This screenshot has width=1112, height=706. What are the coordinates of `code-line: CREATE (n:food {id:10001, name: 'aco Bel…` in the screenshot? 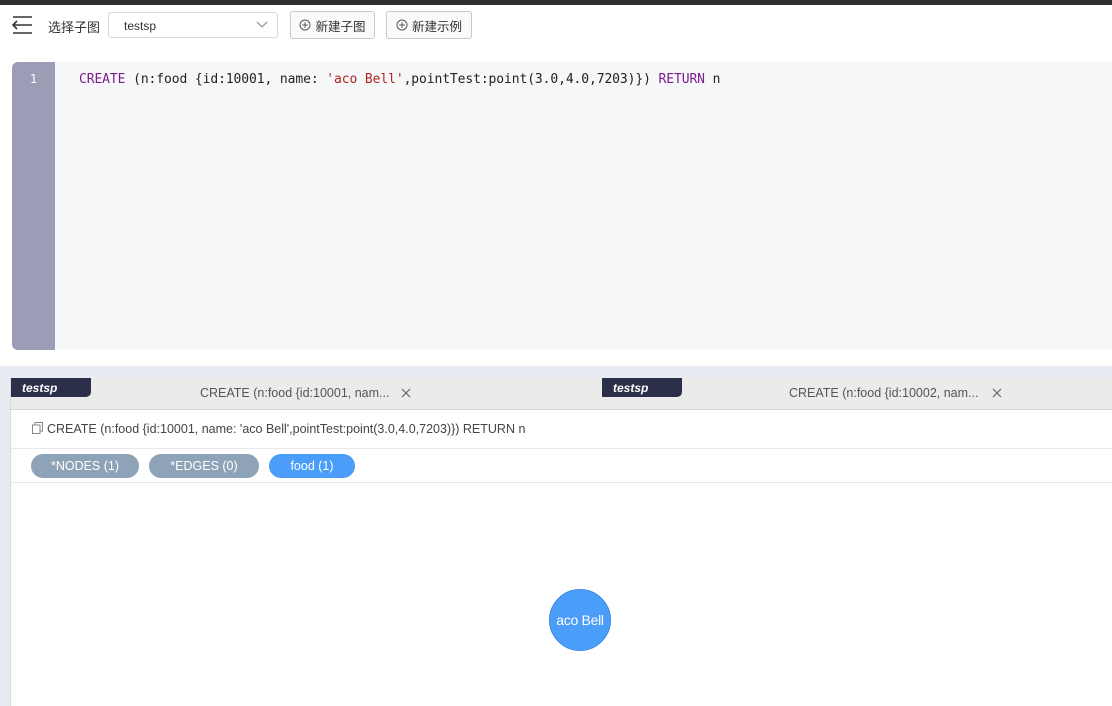 It's located at (399, 79).